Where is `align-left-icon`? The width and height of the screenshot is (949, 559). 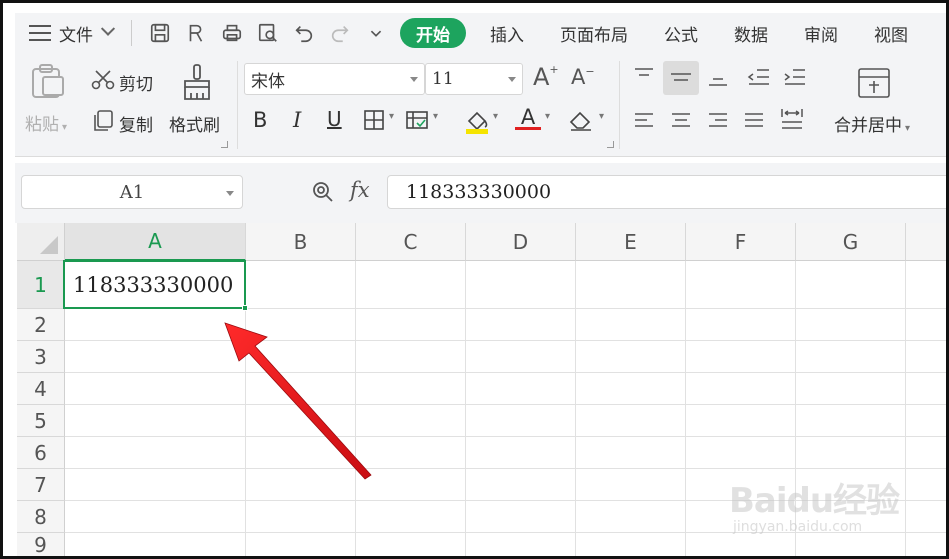 align-left-icon is located at coordinates (644, 121).